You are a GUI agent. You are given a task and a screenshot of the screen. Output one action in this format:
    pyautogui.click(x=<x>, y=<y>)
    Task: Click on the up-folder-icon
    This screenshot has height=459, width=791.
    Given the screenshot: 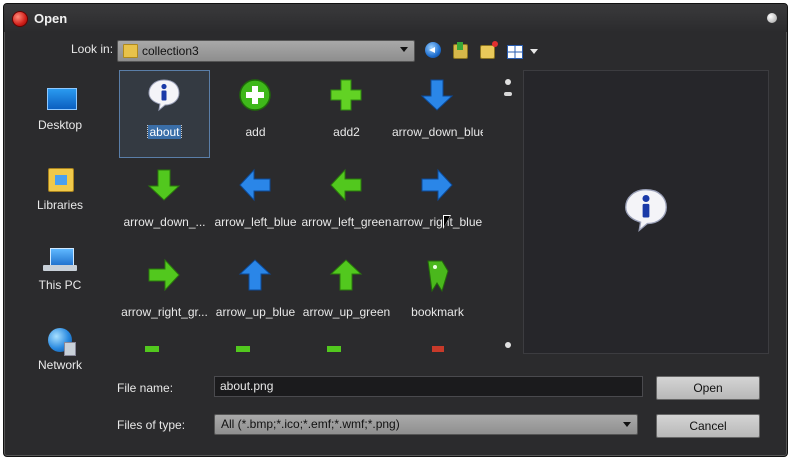 What is the action you would take?
    pyautogui.click(x=460, y=50)
    